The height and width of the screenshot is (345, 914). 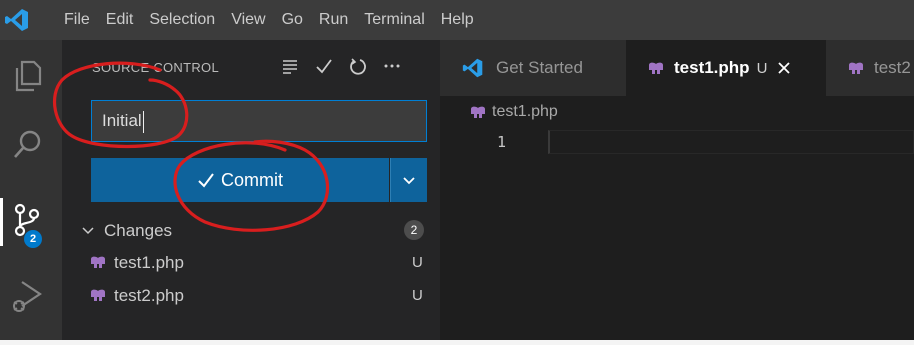 What do you see at coordinates (28, 296) in the screenshot?
I see `run-debug-icon` at bounding box center [28, 296].